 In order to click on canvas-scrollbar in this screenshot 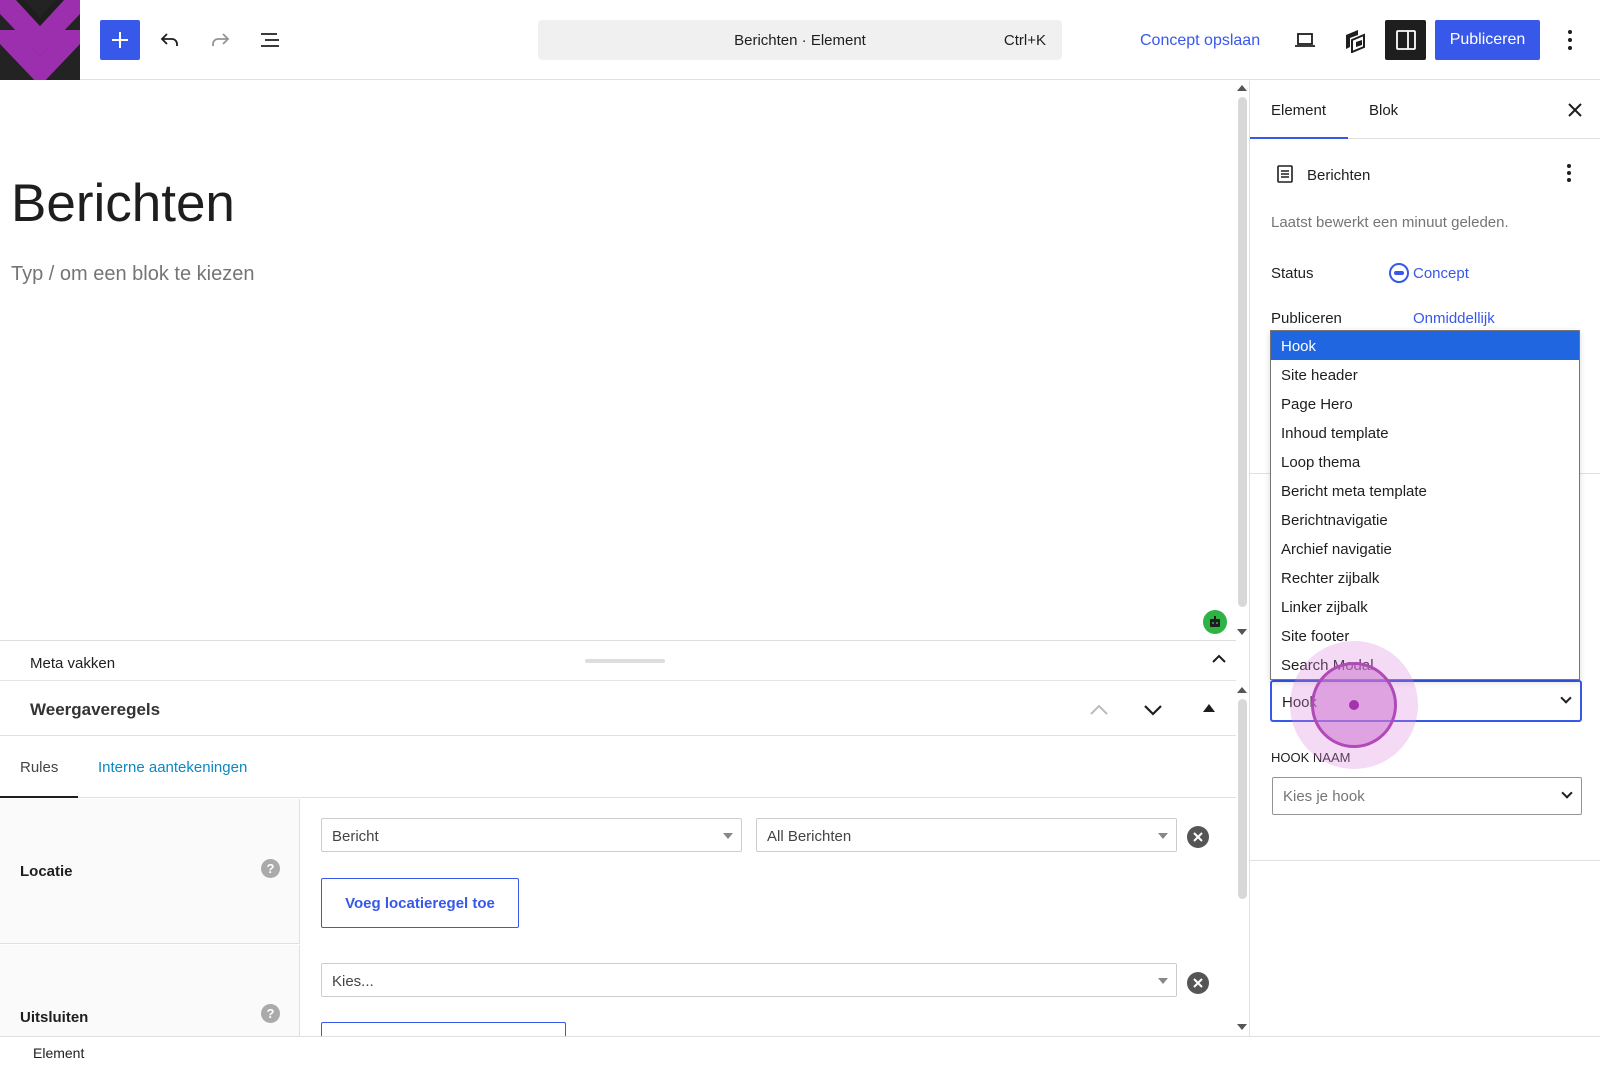, I will do `click(1242, 352)`.